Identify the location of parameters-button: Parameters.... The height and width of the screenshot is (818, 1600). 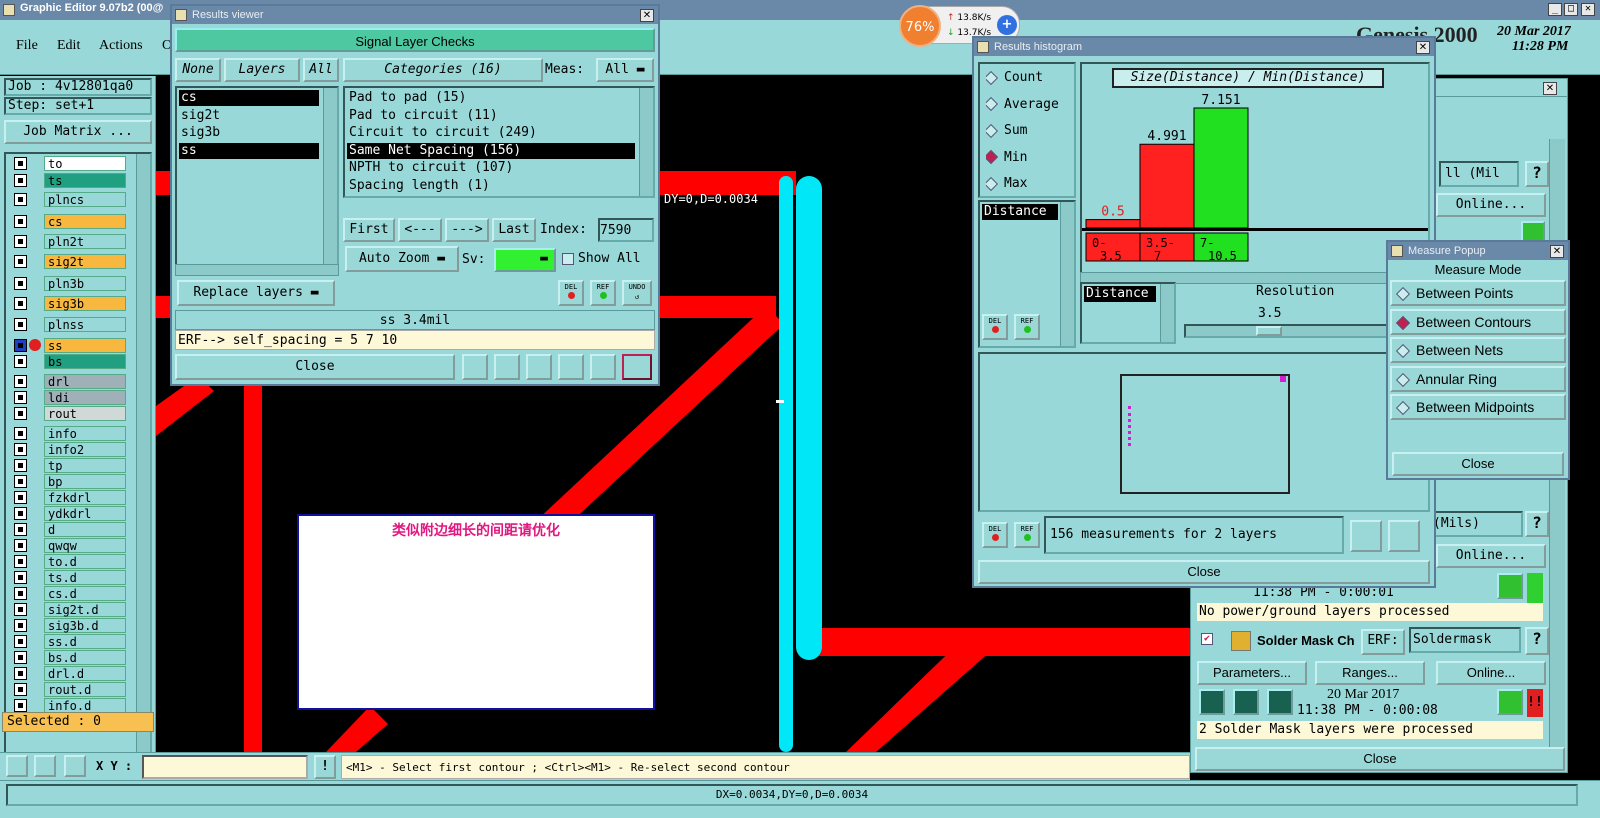
(1252, 673).